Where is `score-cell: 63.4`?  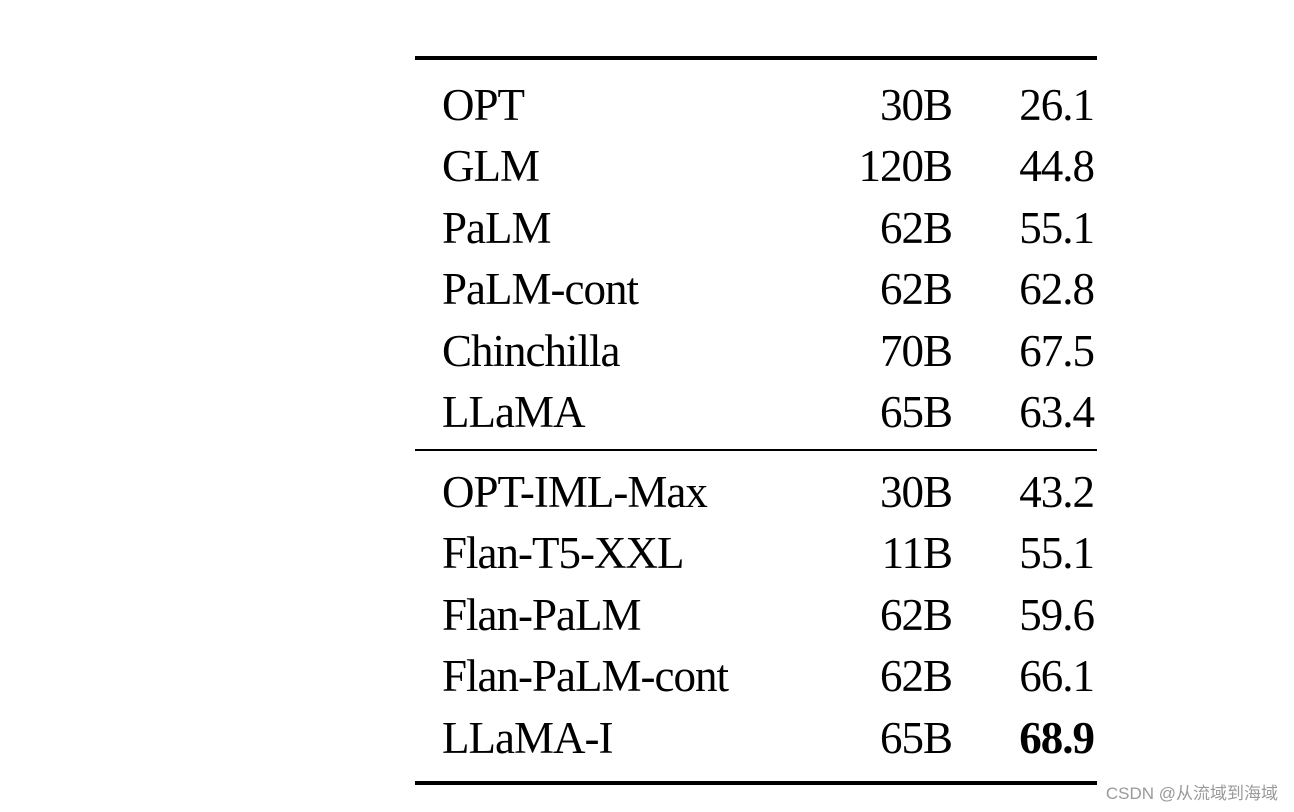 score-cell: 63.4 is located at coordinates (1057, 412).